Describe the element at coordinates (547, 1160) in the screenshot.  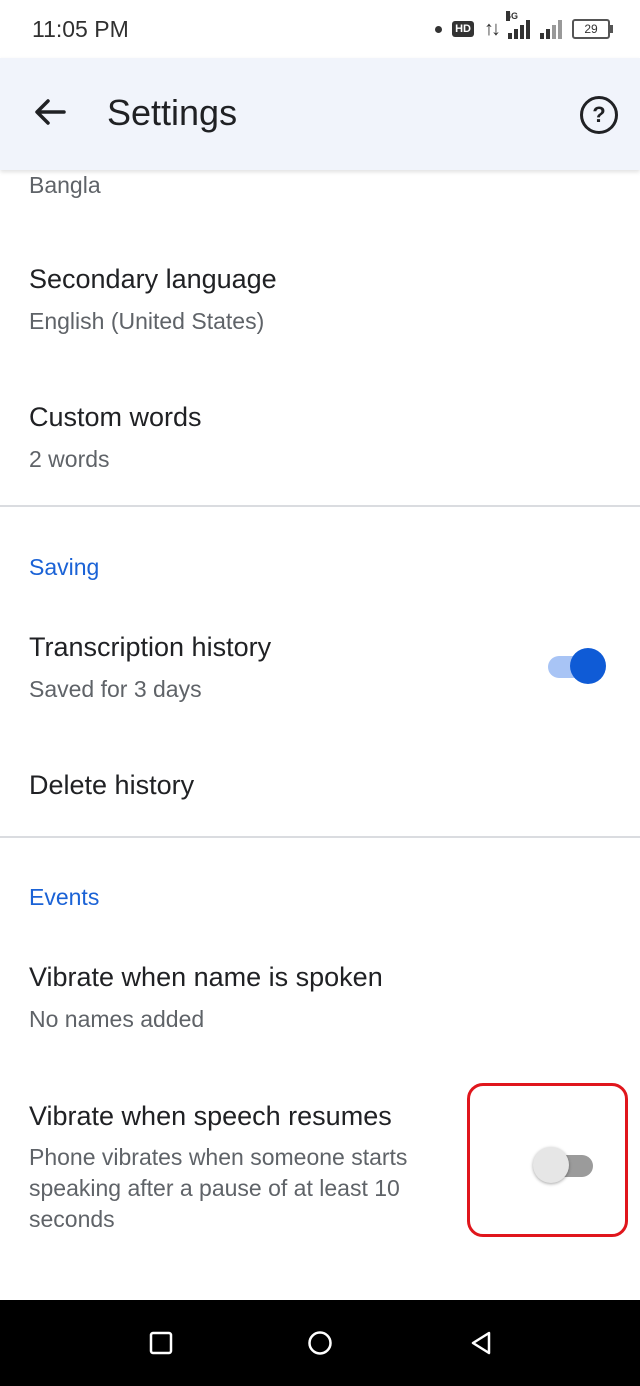
I see `highlight-box` at that location.